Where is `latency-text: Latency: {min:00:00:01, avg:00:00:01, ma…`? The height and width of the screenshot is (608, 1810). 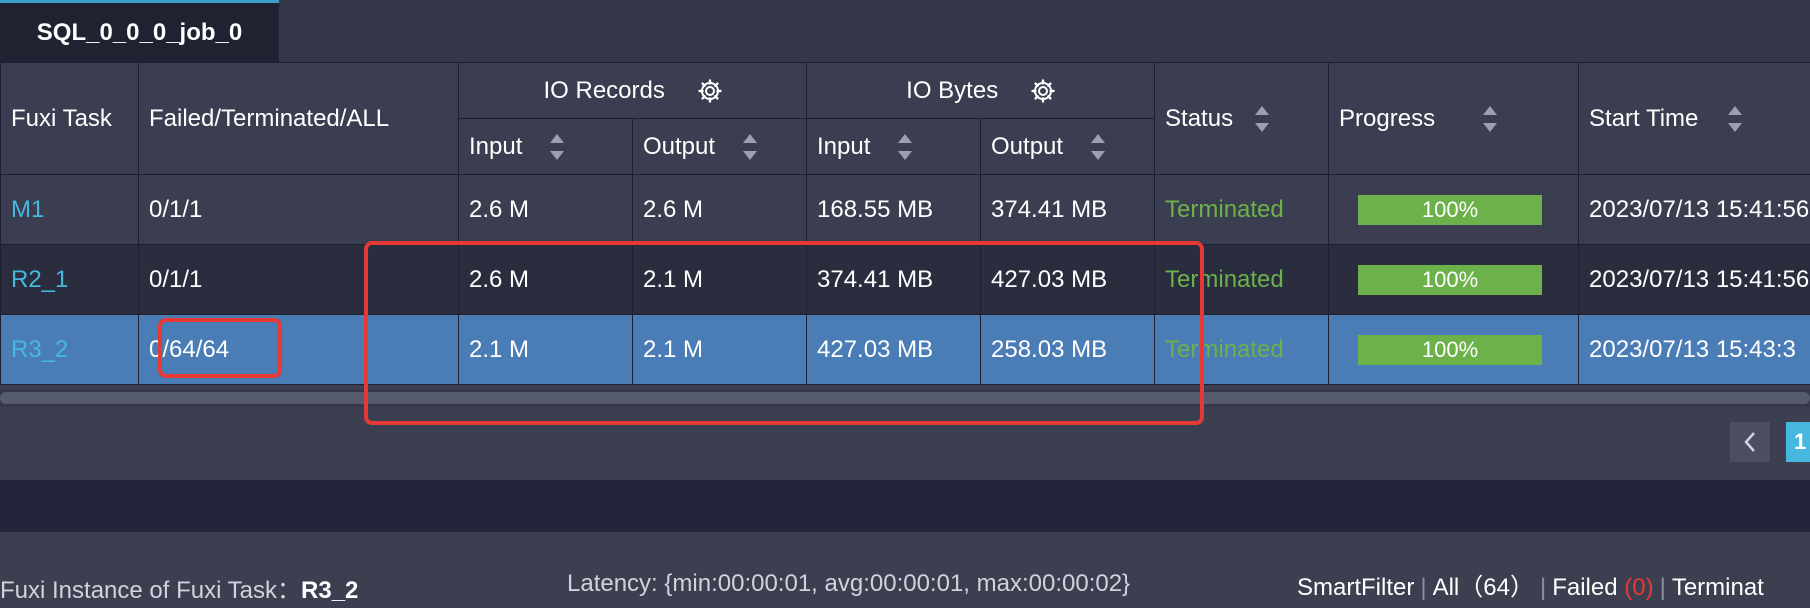 latency-text: Latency: {min:00:00:01, avg:00:00:01, ma… is located at coordinates (849, 583).